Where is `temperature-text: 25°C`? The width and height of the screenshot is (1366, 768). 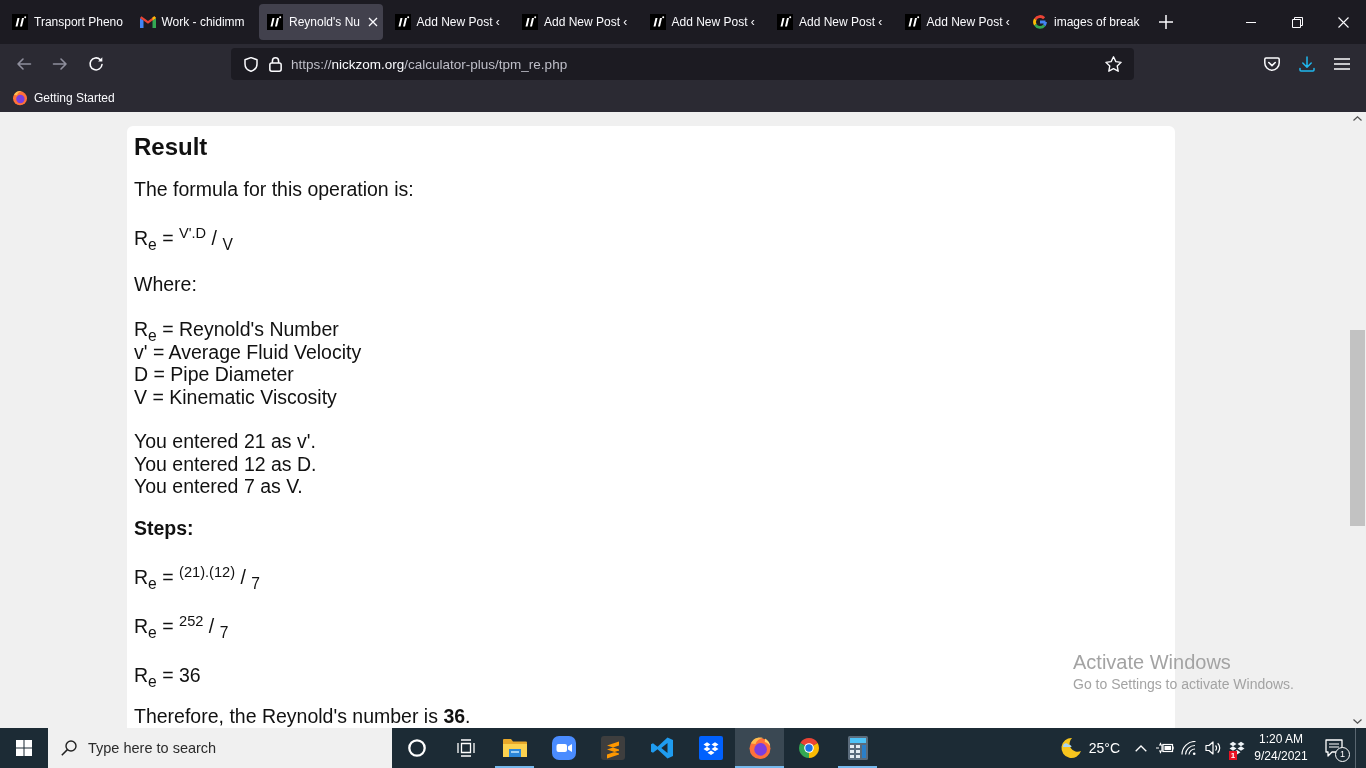 temperature-text: 25°C is located at coordinates (1104, 748).